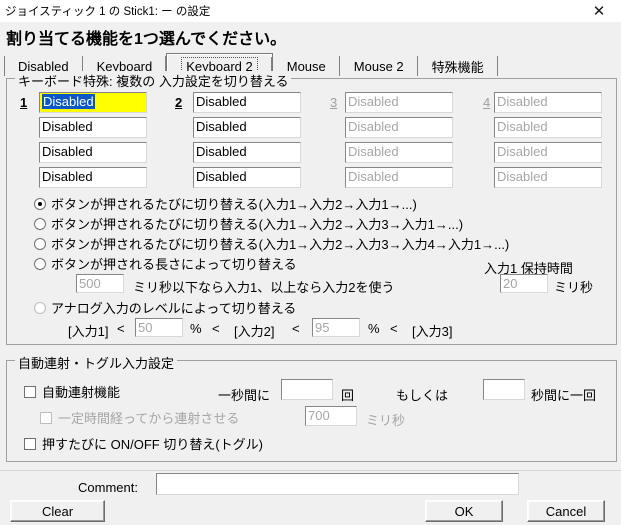  I want to click on analog-threshold-2-input: 95, so click(336, 327).